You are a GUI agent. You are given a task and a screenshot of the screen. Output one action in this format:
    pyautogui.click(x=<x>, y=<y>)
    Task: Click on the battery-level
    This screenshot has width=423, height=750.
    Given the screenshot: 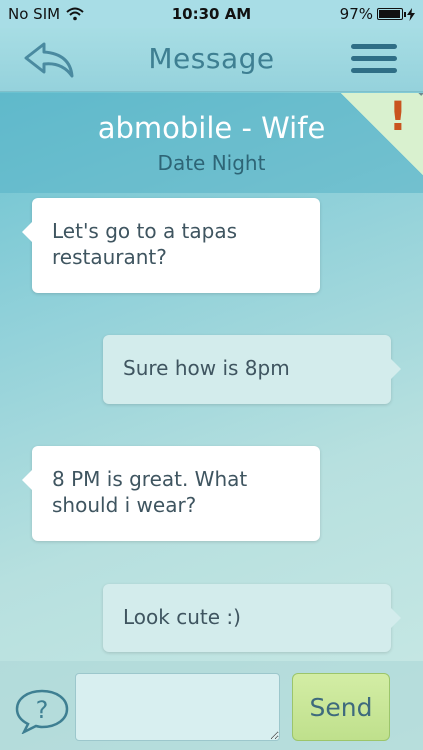 What is the action you would take?
    pyautogui.click(x=390, y=14)
    